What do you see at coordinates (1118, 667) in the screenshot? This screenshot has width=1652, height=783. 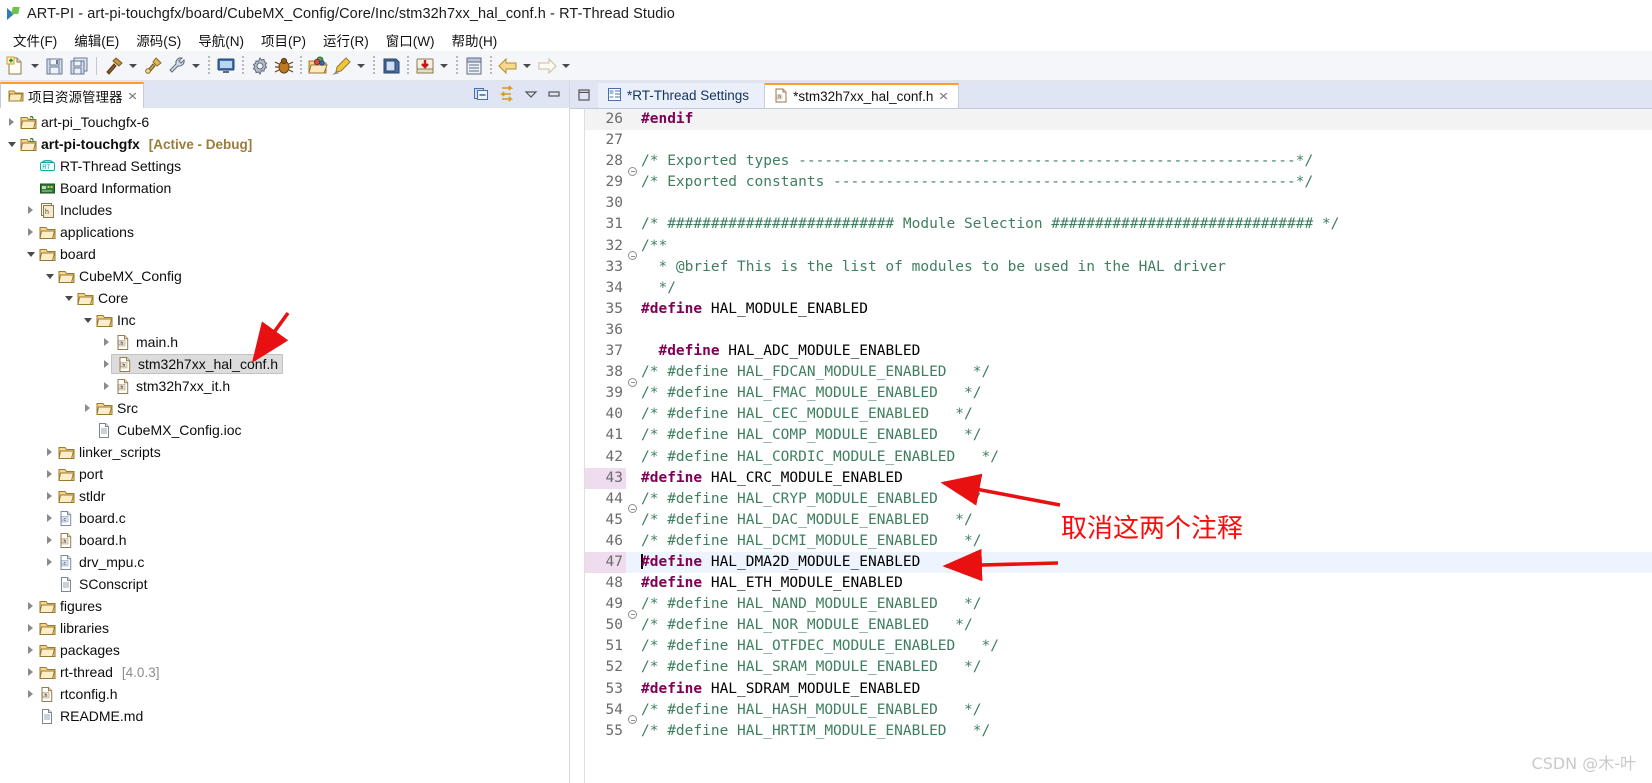 I see `code-line: 52 /* #define HAL_SRAM_MODULE_ENABLED */` at bounding box center [1118, 667].